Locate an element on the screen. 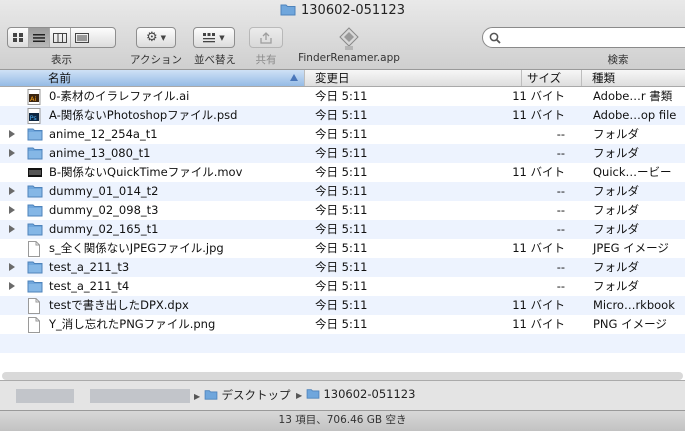  path-item-desktop: ▶ デスクトップ is located at coordinates (242, 395).